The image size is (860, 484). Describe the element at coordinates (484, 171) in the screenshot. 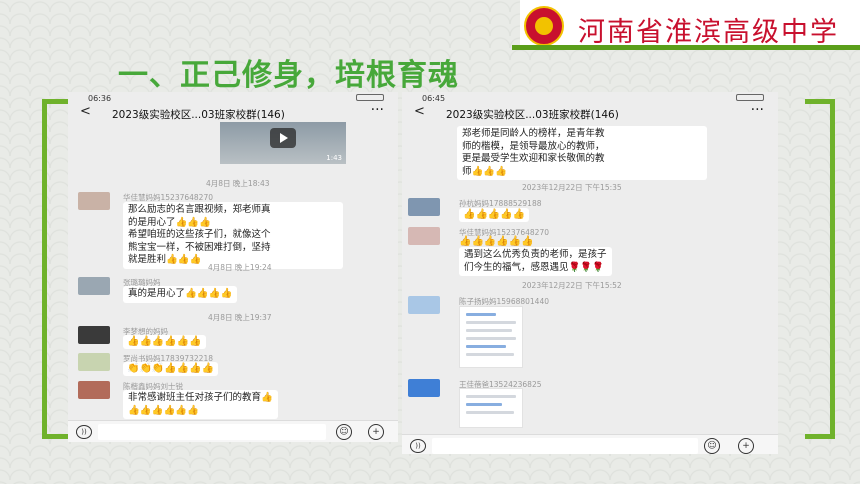

I see `message-line: 师👍👍👍` at that location.